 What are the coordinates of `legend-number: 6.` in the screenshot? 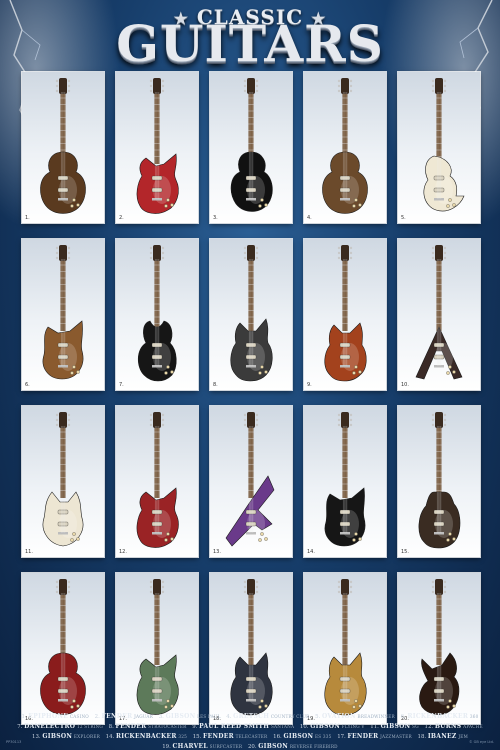 It's located at (403, 717).